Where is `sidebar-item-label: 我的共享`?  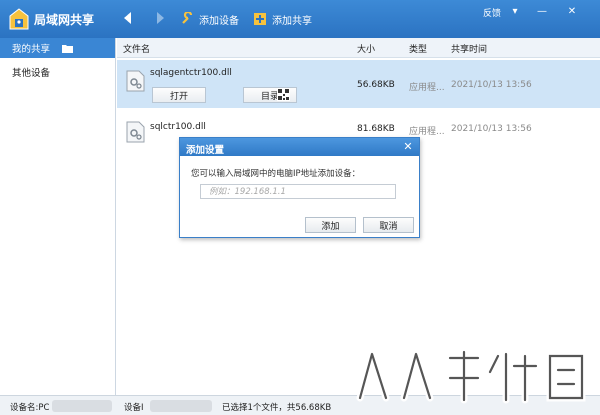 sidebar-item-label: 我的共享 is located at coordinates (31, 49).